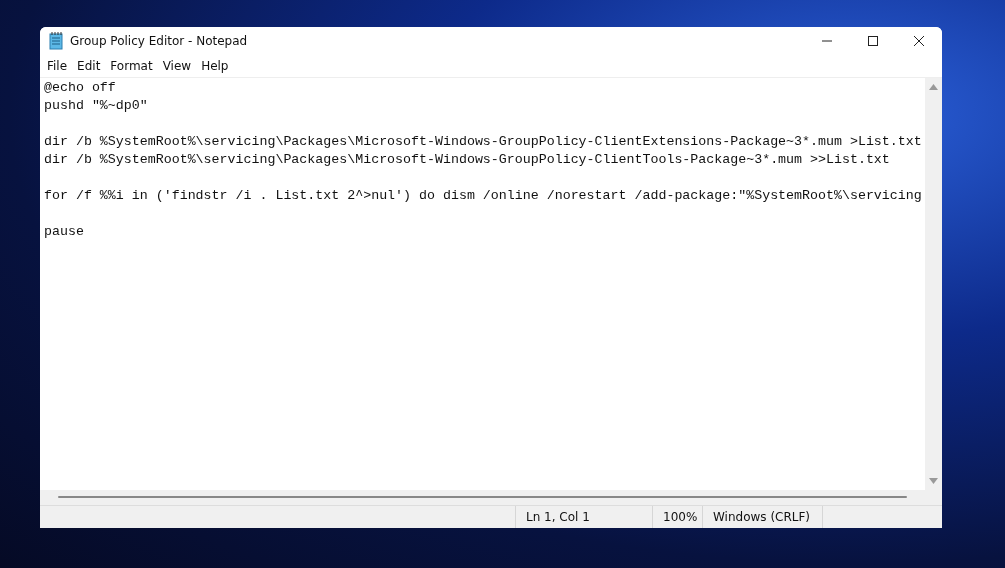 Image resolution: width=1005 pixels, height=568 pixels. What do you see at coordinates (873, 41) in the screenshot?
I see `maximize-icon` at bounding box center [873, 41].